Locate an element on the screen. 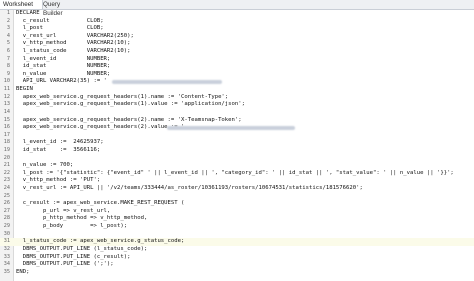 The height and width of the screenshot is (281, 474). code-line: 17 is located at coordinates (237, 136).